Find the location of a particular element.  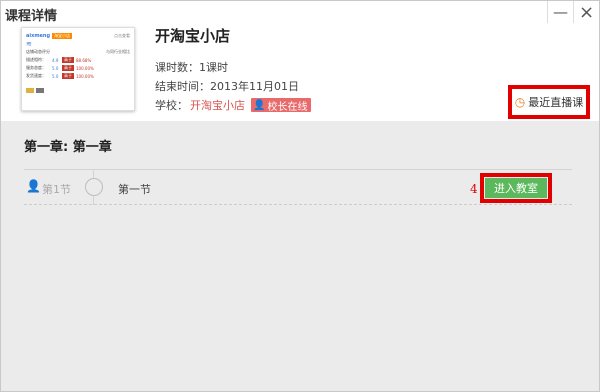

principal-badge-label: 校长在线 is located at coordinates (287, 107).